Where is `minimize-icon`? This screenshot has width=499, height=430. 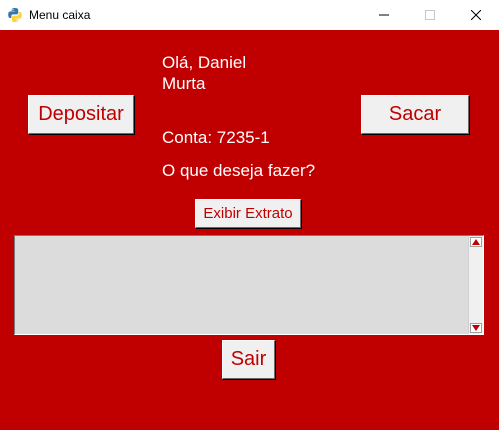
minimize-icon is located at coordinates (384, 15).